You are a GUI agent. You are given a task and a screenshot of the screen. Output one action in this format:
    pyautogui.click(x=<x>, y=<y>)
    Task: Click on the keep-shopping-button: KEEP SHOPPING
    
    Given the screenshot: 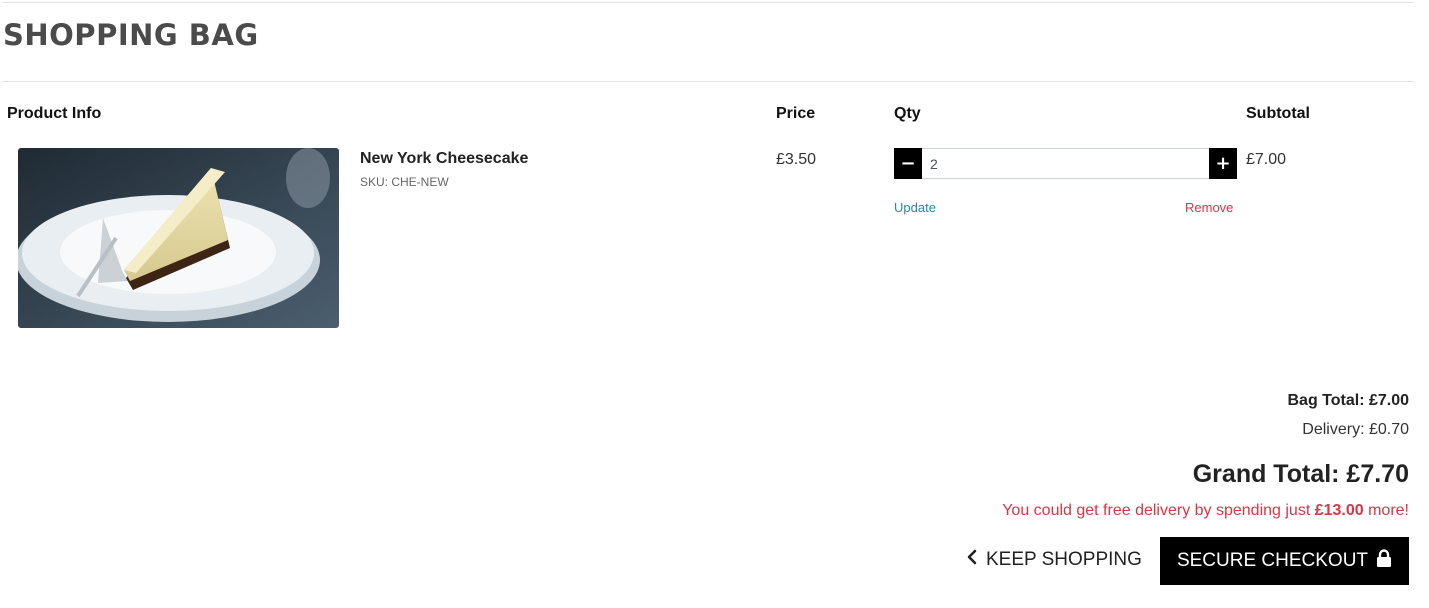 What is the action you would take?
    pyautogui.click(x=1054, y=560)
    